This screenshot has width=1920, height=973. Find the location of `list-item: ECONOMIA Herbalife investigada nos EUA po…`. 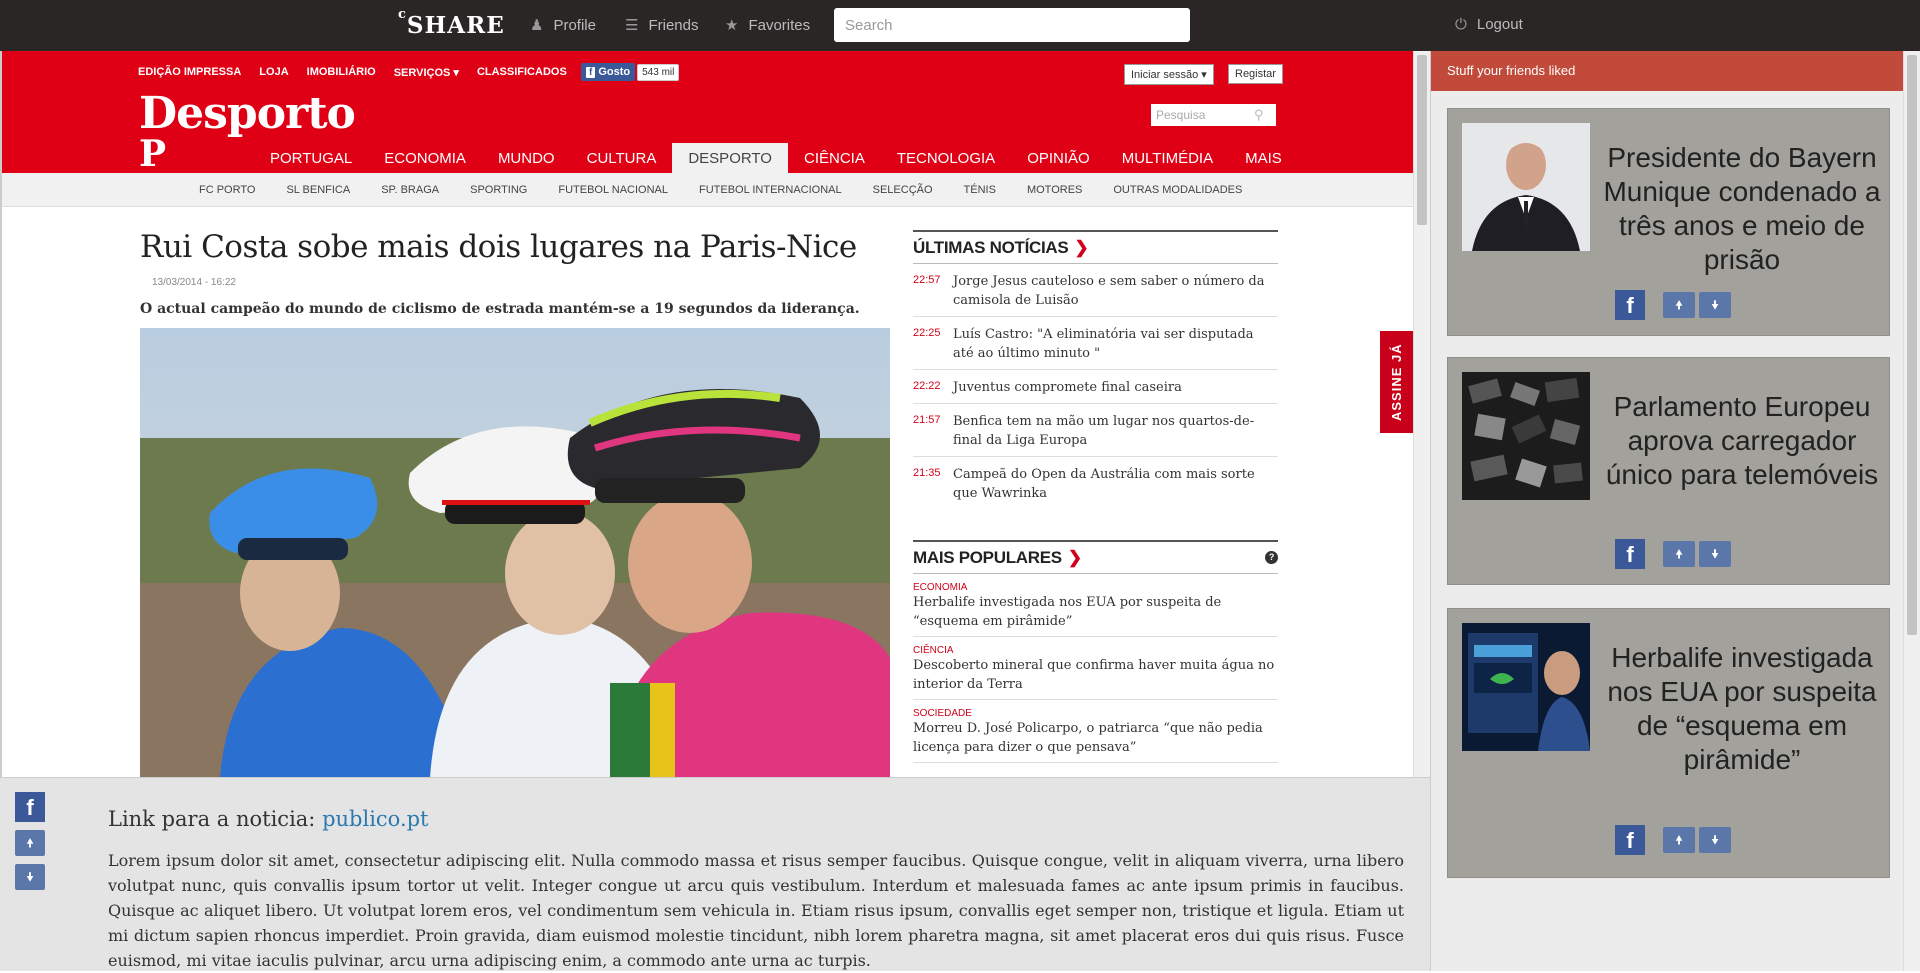

list-item: ECONOMIA Herbalife investigada nos EUA po… is located at coordinates (1095, 605).